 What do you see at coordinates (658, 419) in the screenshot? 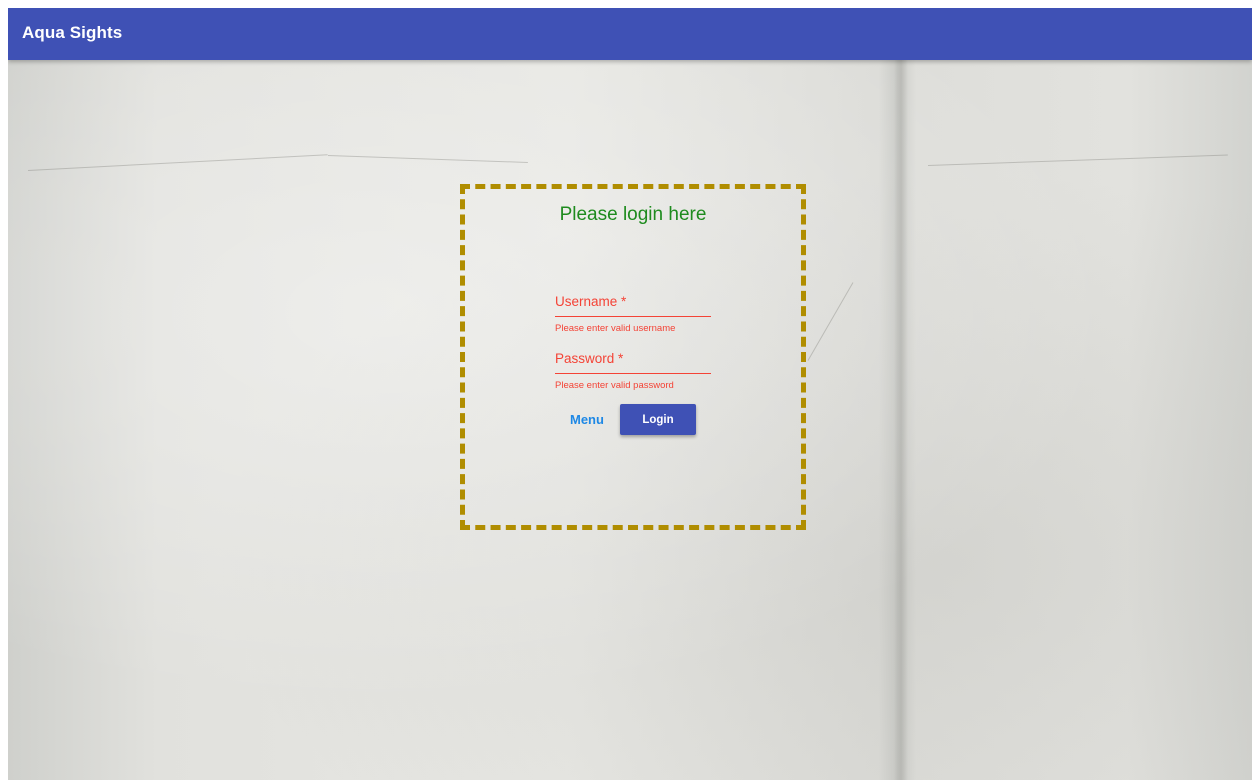
I see `login-button: Login` at bounding box center [658, 419].